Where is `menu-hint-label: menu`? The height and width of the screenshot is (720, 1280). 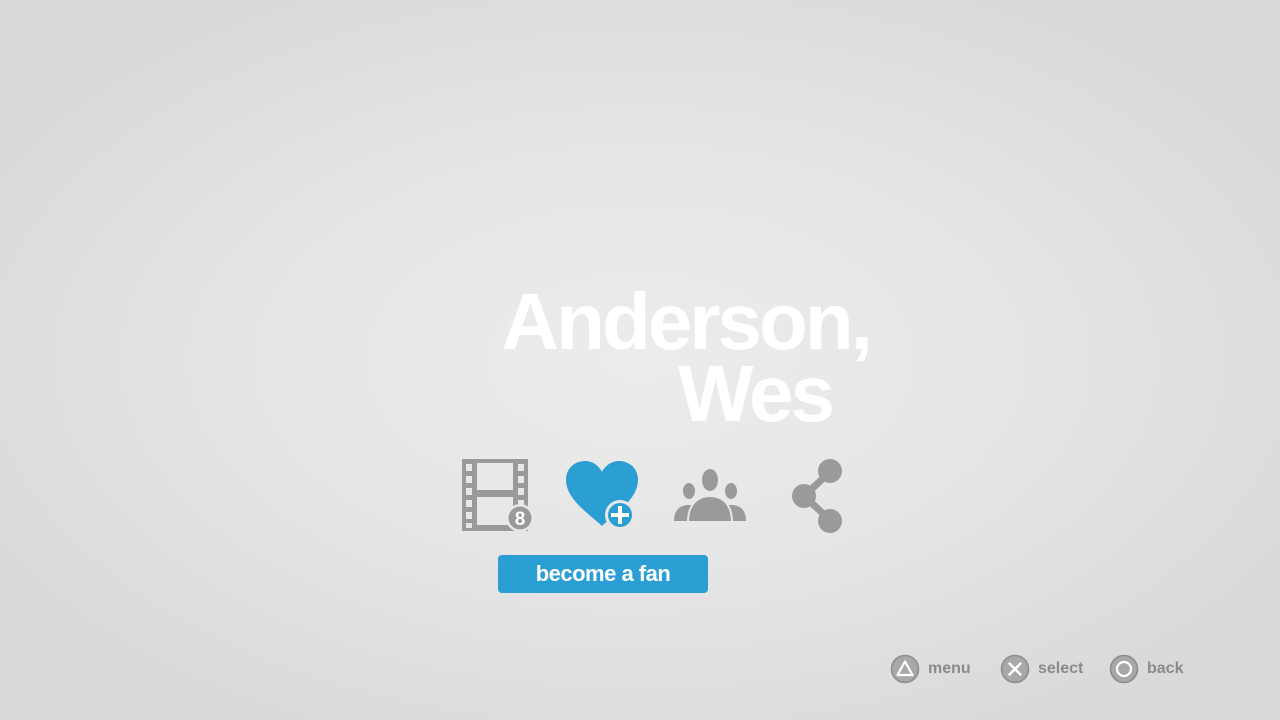
menu-hint-label: menu is located at coordinates (949, 668).